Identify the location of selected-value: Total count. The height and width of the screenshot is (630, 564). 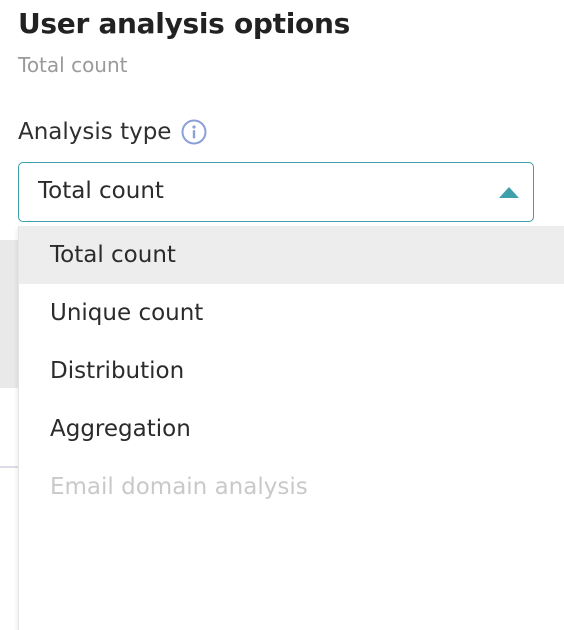
(101, 191).